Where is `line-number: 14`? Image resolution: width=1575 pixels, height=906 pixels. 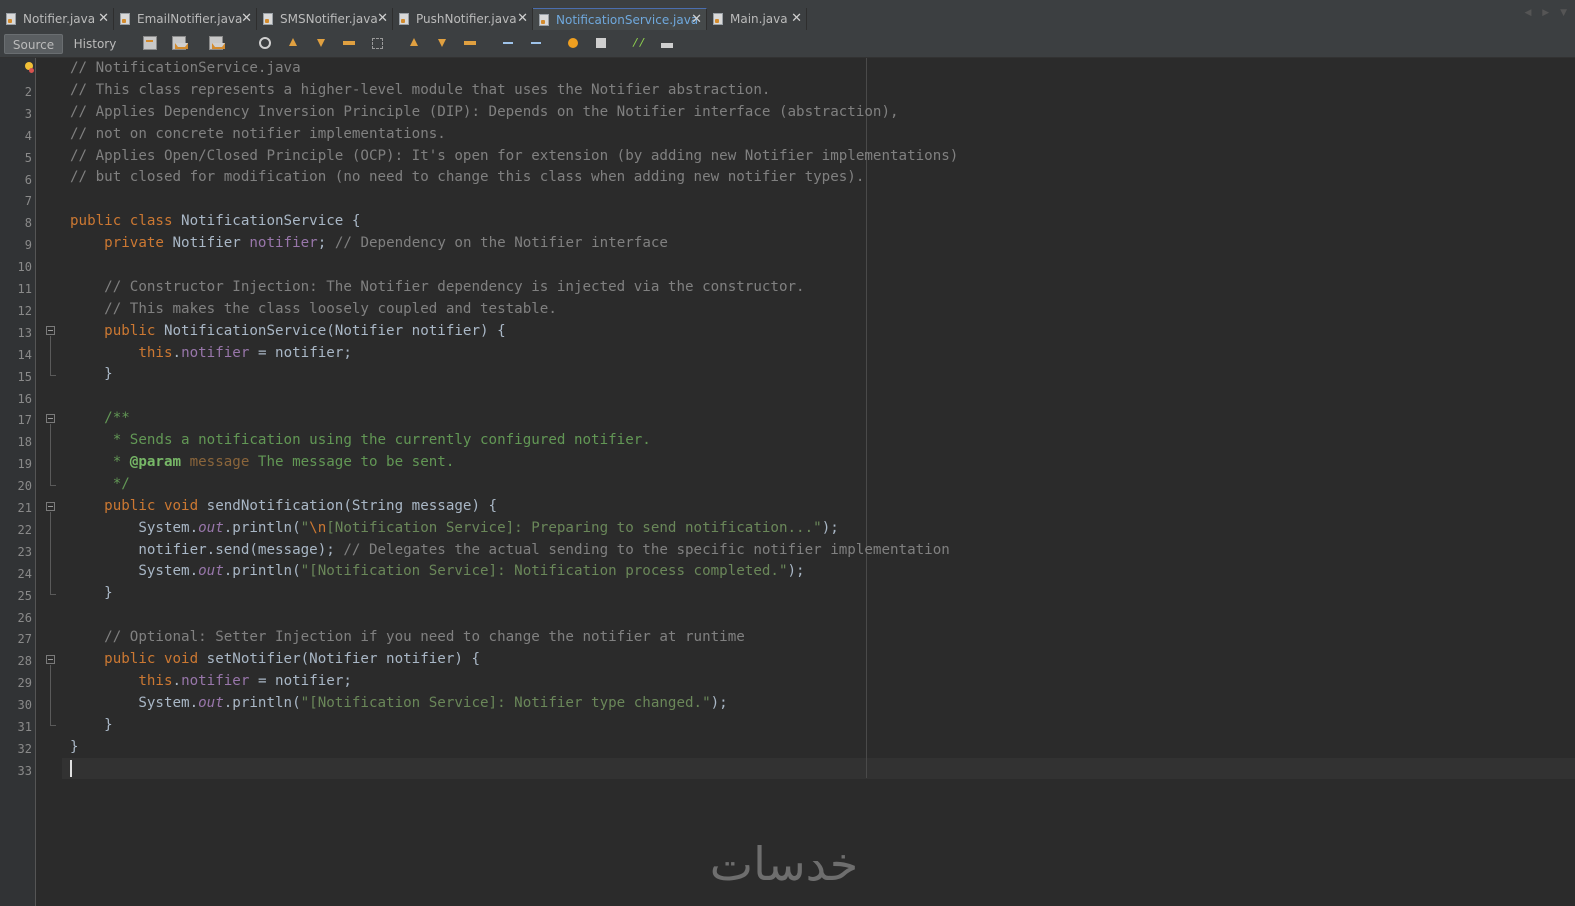 line-number: 14 is located at coordinates (24, 354).